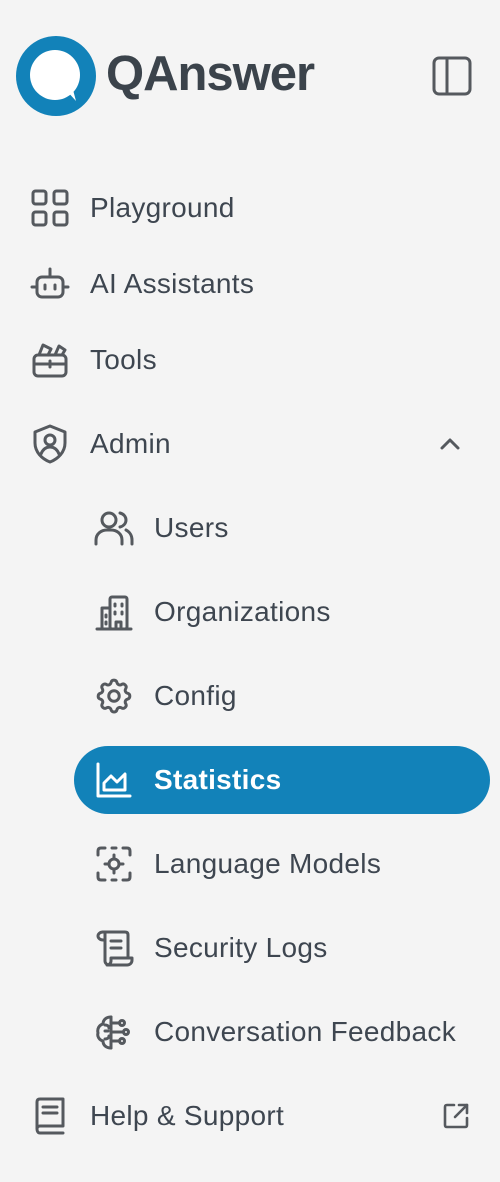 The width and height of the screenshot is (500, 1182). What do you see at coordinates (452, 76) in the screenshot?
I see `sidebar-toggle-button` at bounding box center [452, 76].